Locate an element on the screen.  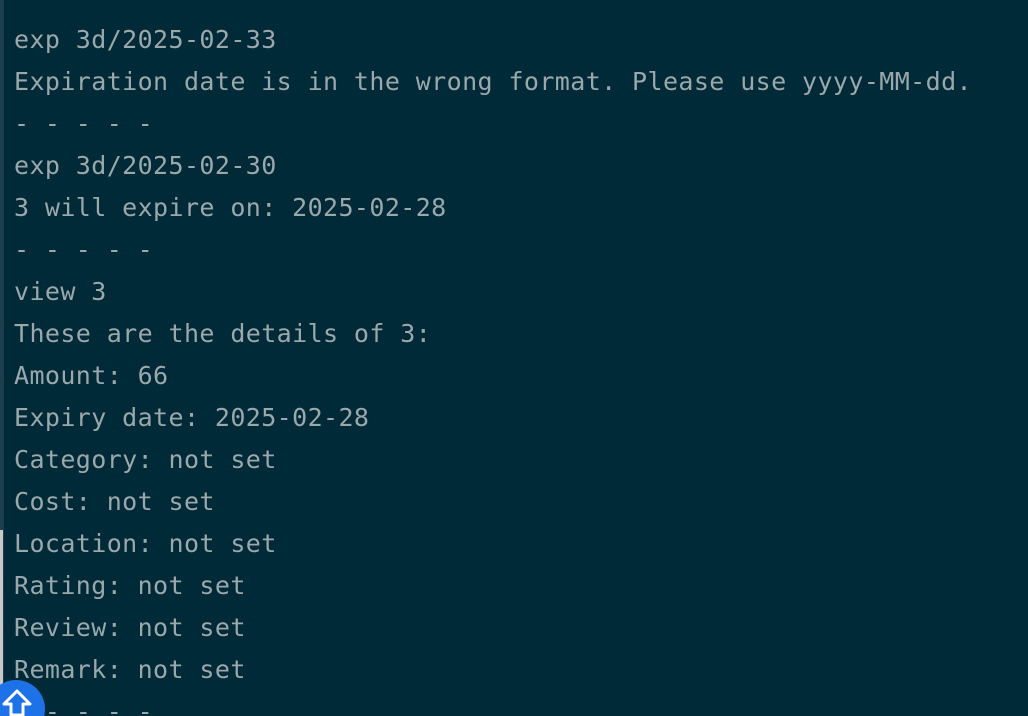
terminal-line-command: view 3 is located at coordinates (60, 291).